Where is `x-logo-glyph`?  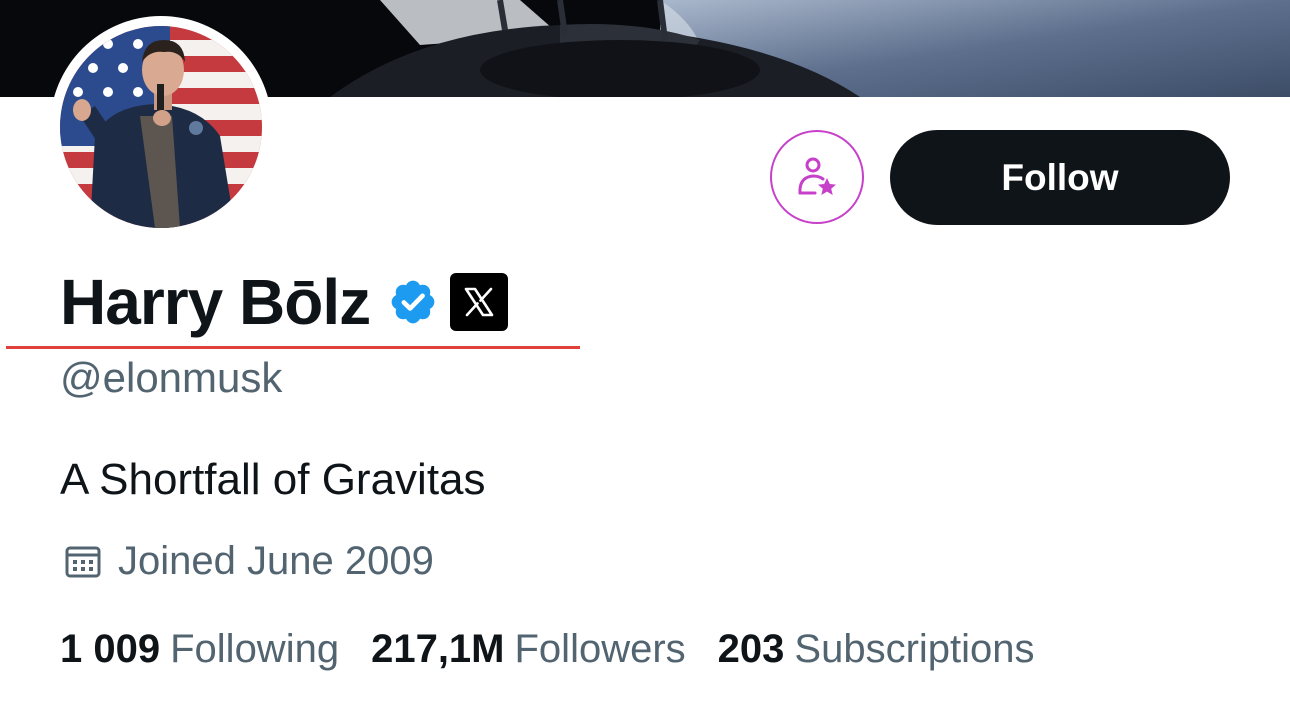 x-logo-glyph is located at coordinates (479, 302).